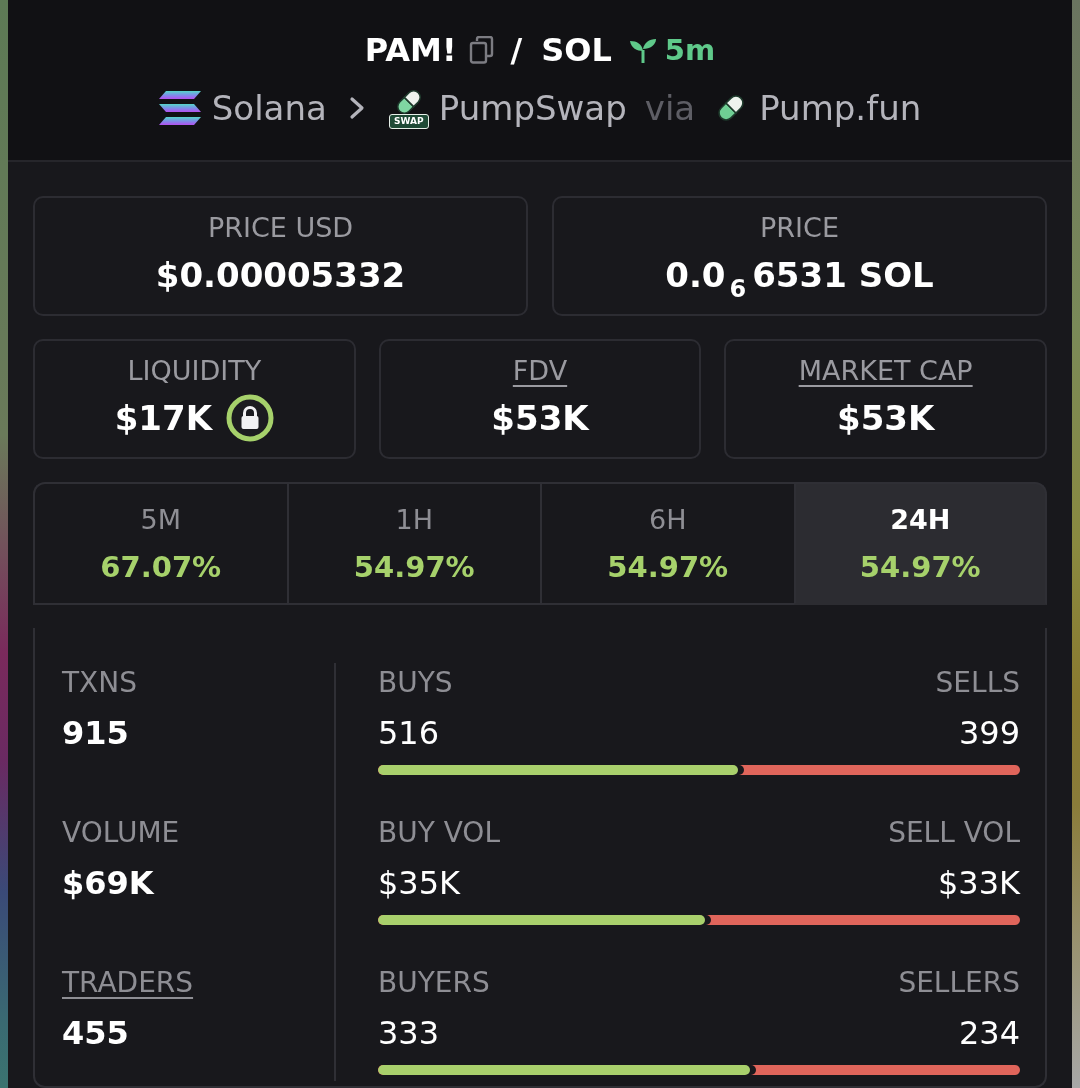 The width and height of the screenshot is (1080, 1088). What do you see at coordinates (434, 983) in the screenshot?
I see `buy-label: BUYERS` at bounding box center [434, 983].